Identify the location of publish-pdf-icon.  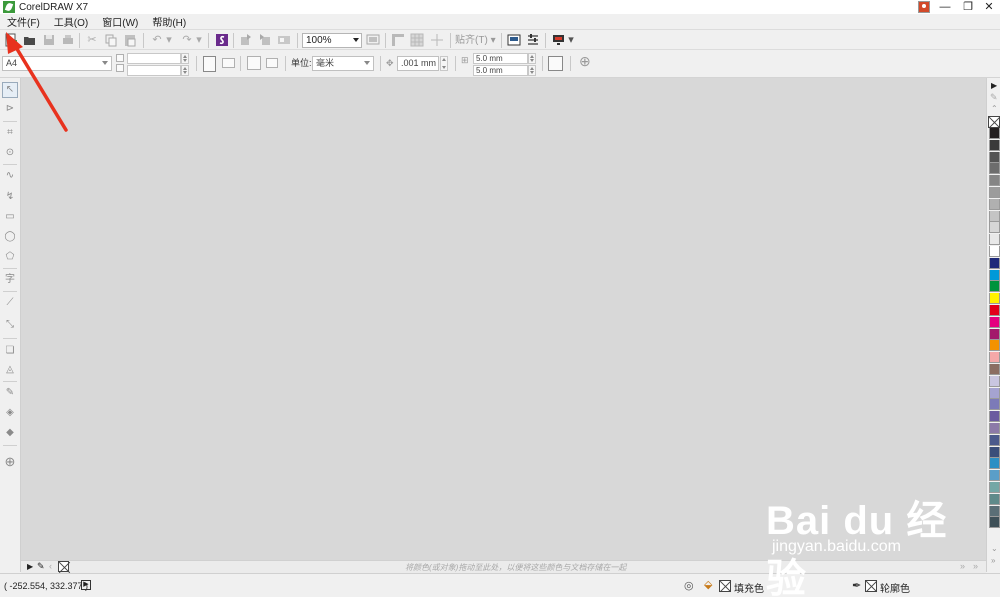
(284, 40).